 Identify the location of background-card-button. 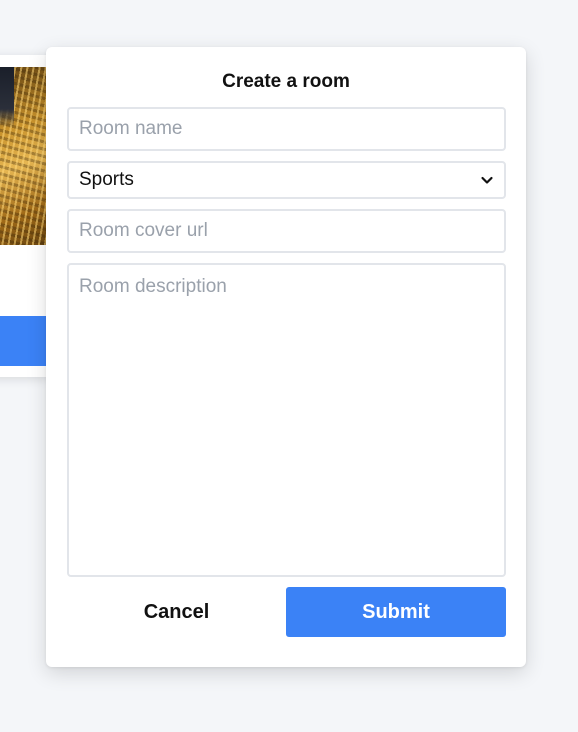
(25, 341).